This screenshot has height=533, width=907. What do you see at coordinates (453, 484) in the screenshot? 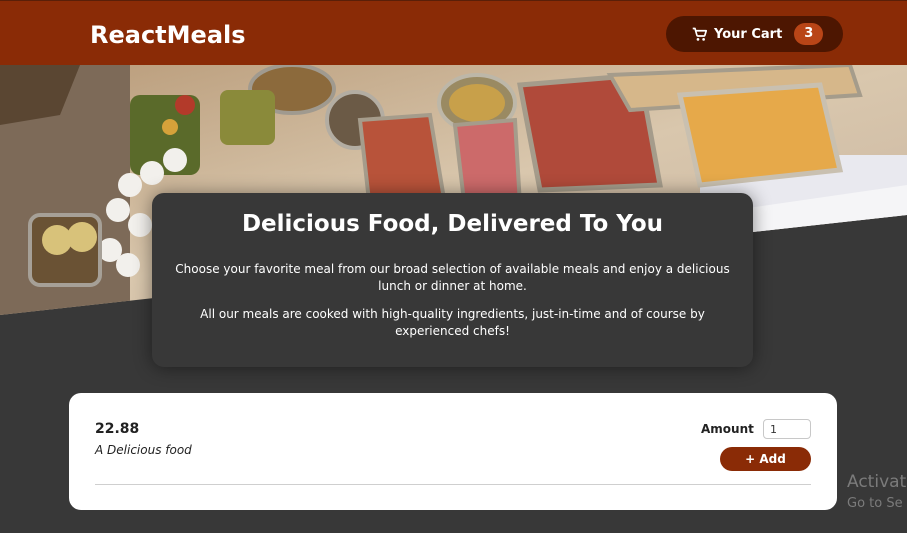
I see `divider` at bounding box center [453, 484].